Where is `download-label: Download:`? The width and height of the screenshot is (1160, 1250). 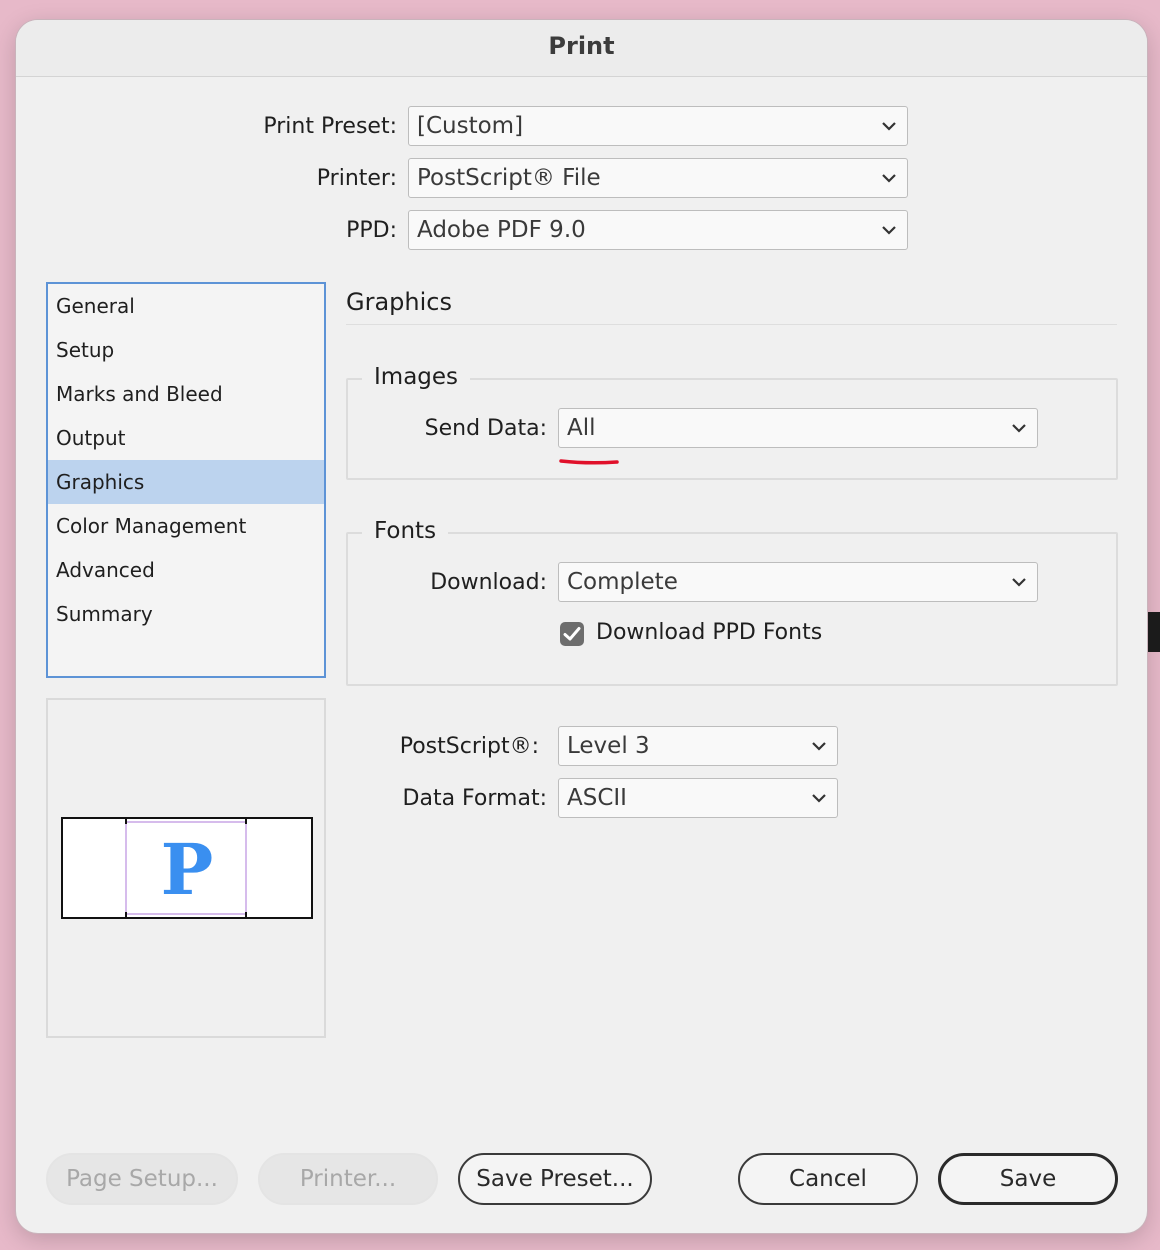 download-label: Download: is located at coordinates (488, 582).